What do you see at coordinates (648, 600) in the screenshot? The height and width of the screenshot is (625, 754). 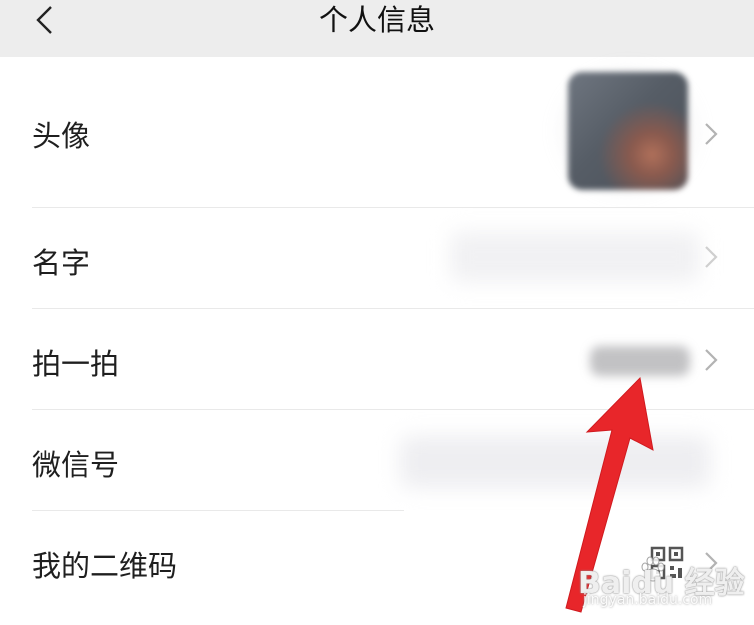 I see `watermark-url: jingyan.baidu.com` at bounding box center [648, 600].